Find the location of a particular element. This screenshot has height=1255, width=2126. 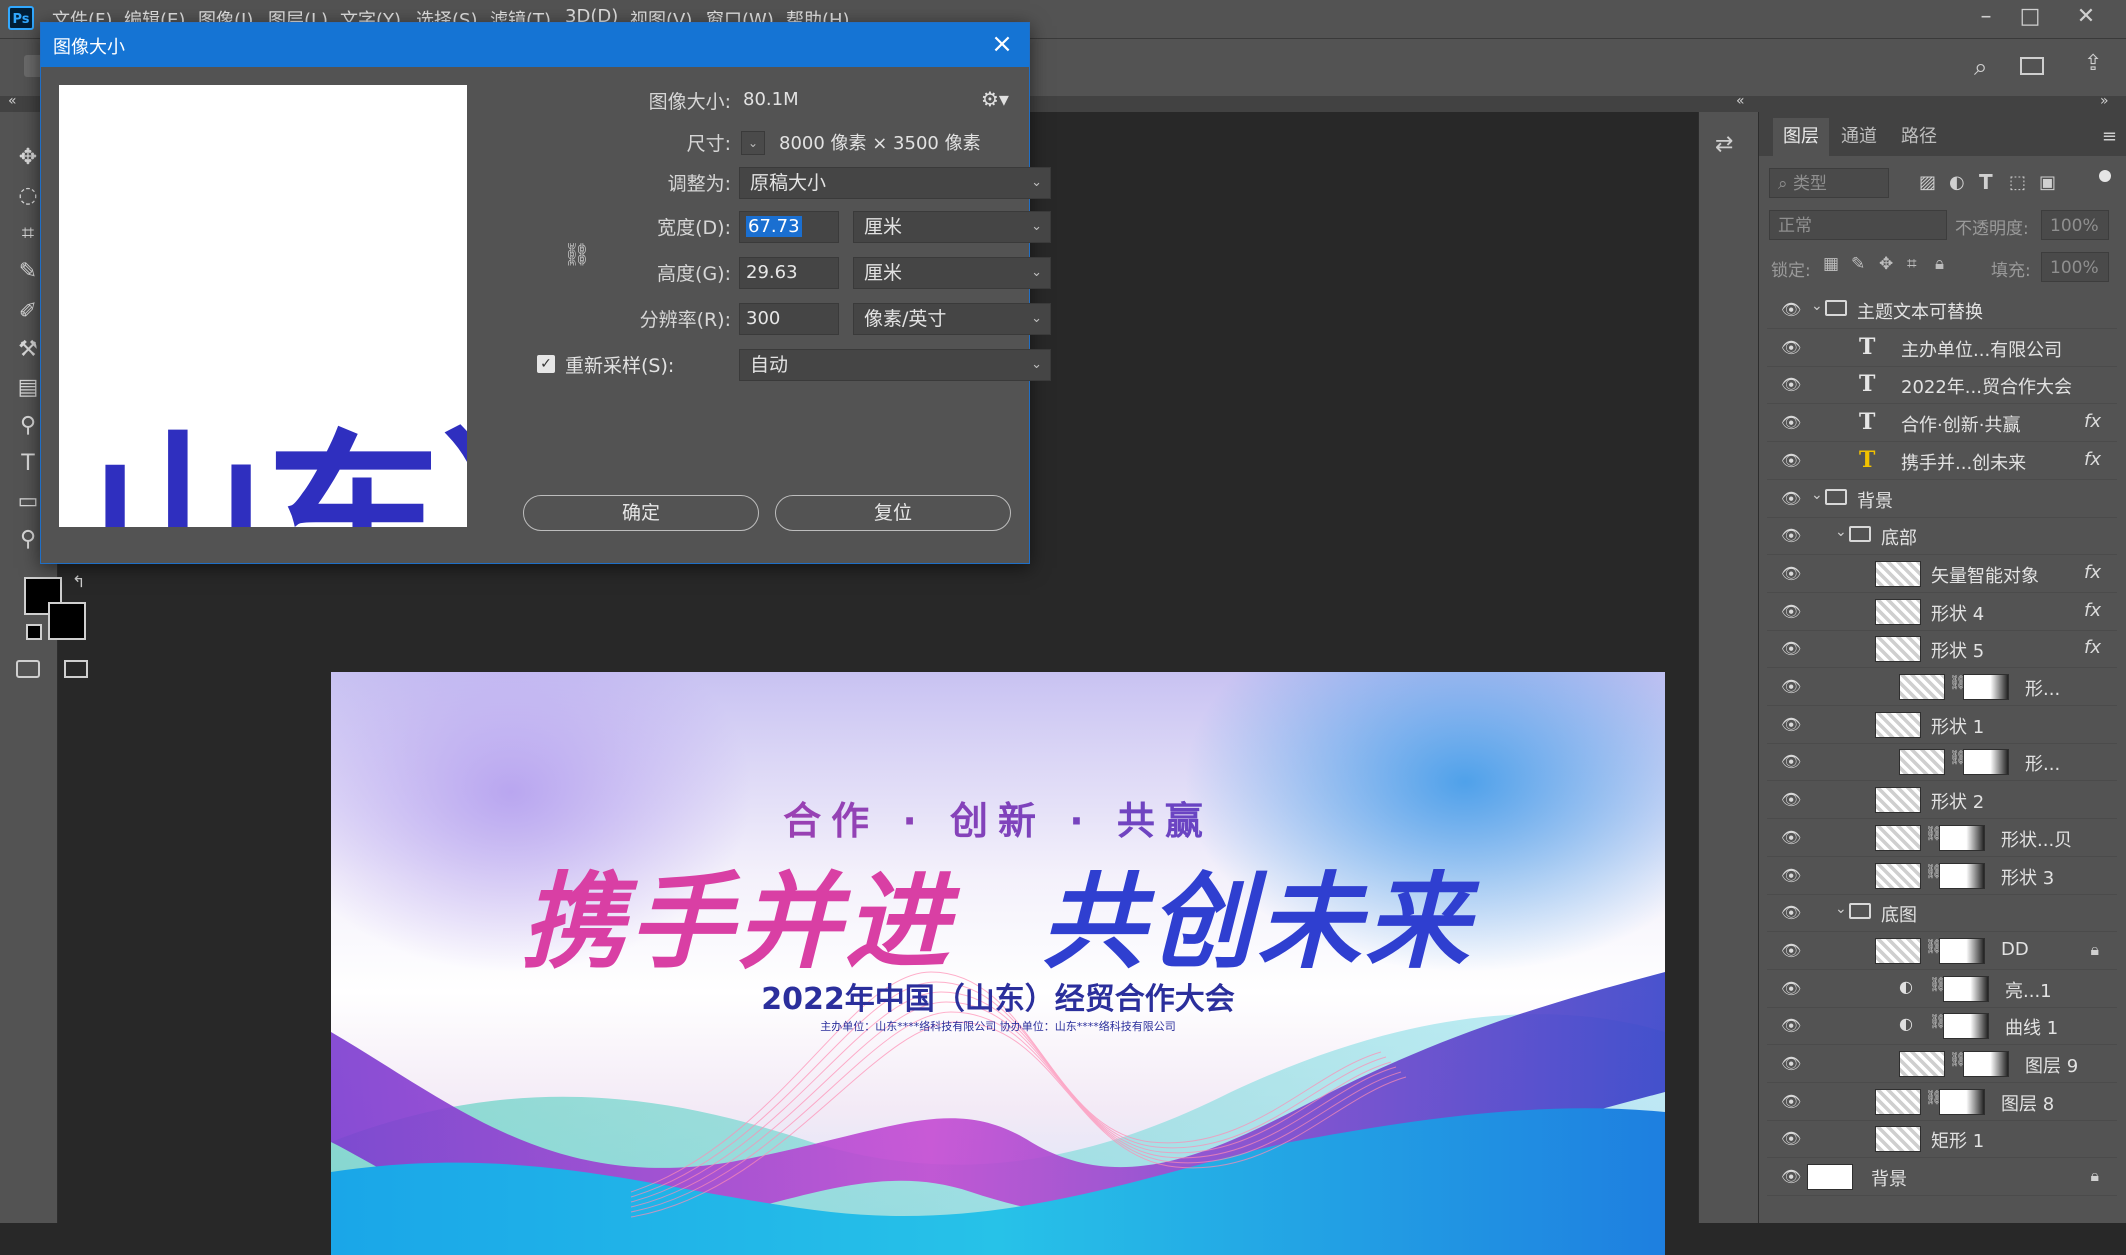

layer-row: 👁︎ ⛓ DD 🔒︎ is located at coordinates (1942, 951).